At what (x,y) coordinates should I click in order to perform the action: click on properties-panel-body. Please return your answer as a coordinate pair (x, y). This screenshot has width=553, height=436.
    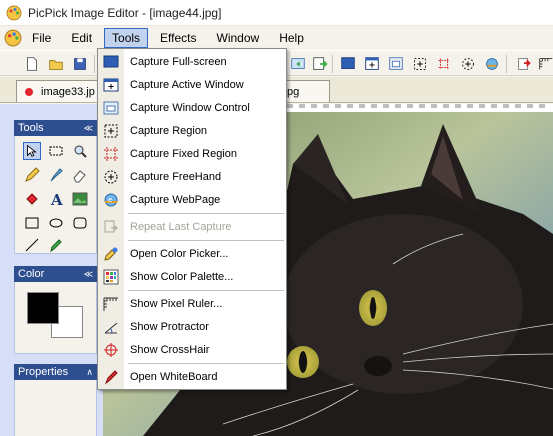
    Looking at the image, I should click on (55, 408).